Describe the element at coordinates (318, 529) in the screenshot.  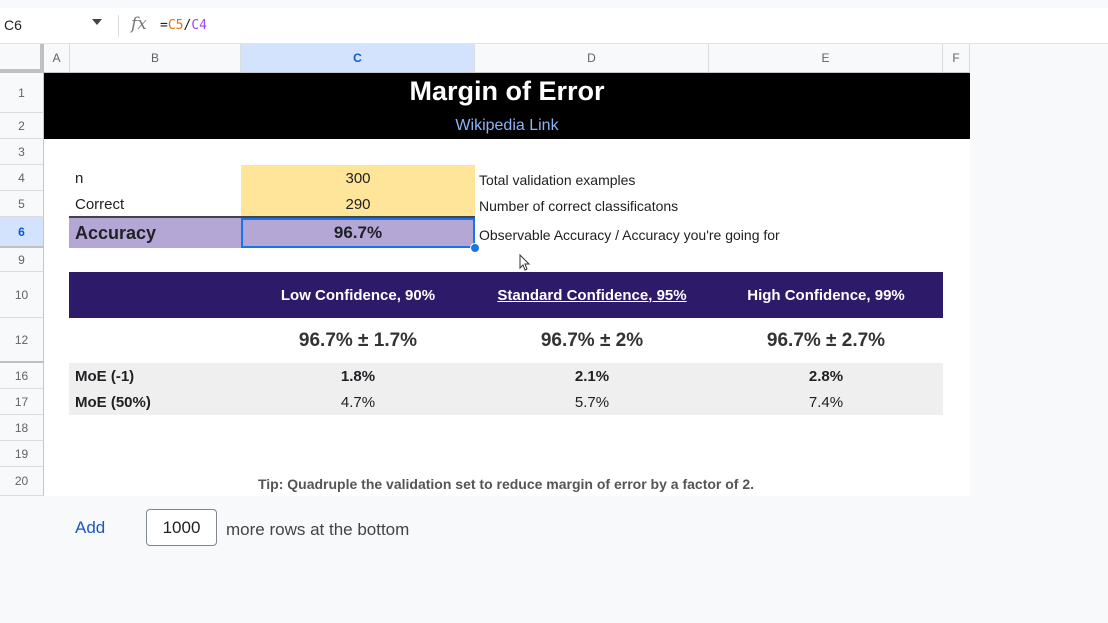
I see `more-rows-label: more rows at the bottom` at that location.